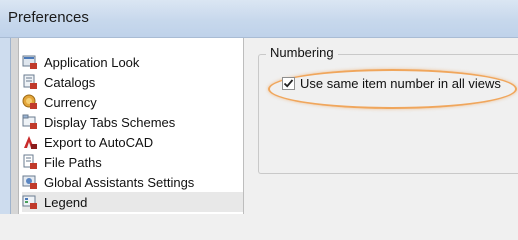  I want to click on sidebar-item-display-tabs-schemes: Display Tabs Schemes, so click(132, 122).